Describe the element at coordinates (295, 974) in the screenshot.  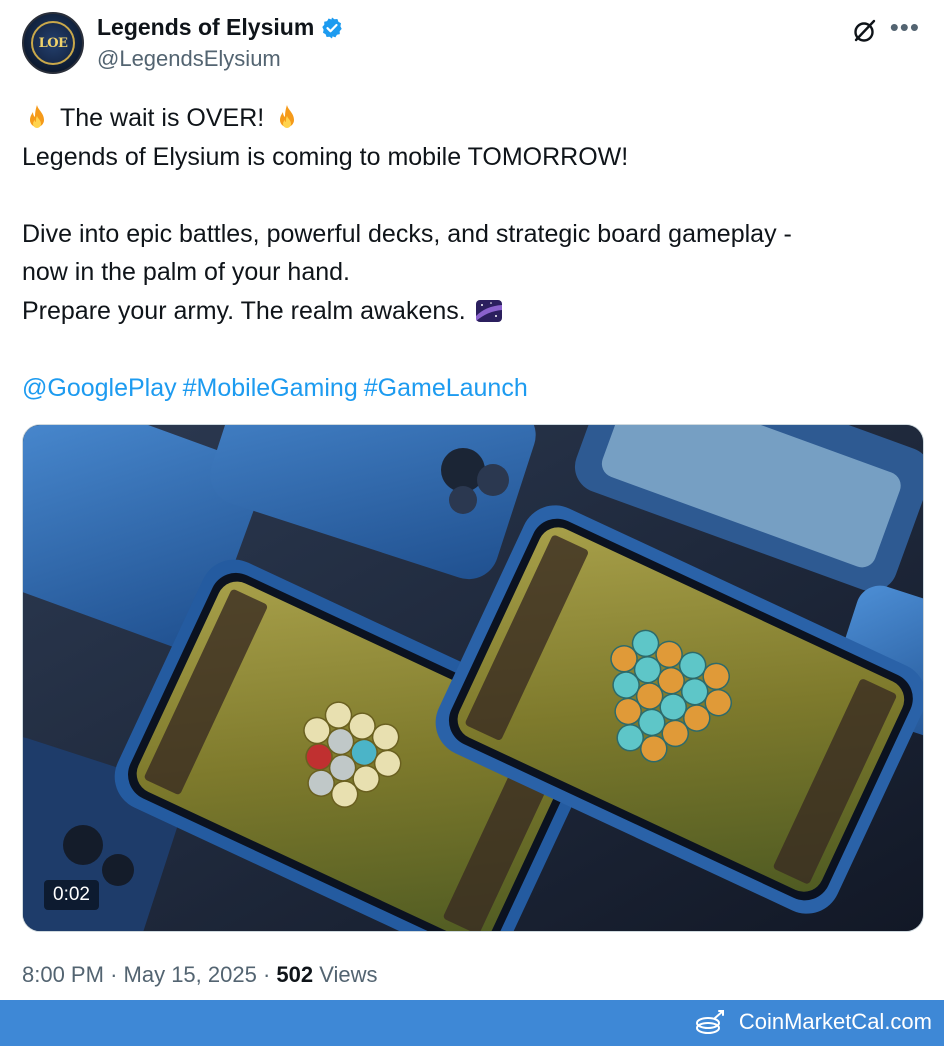
I see `views-count: 502` at that location.